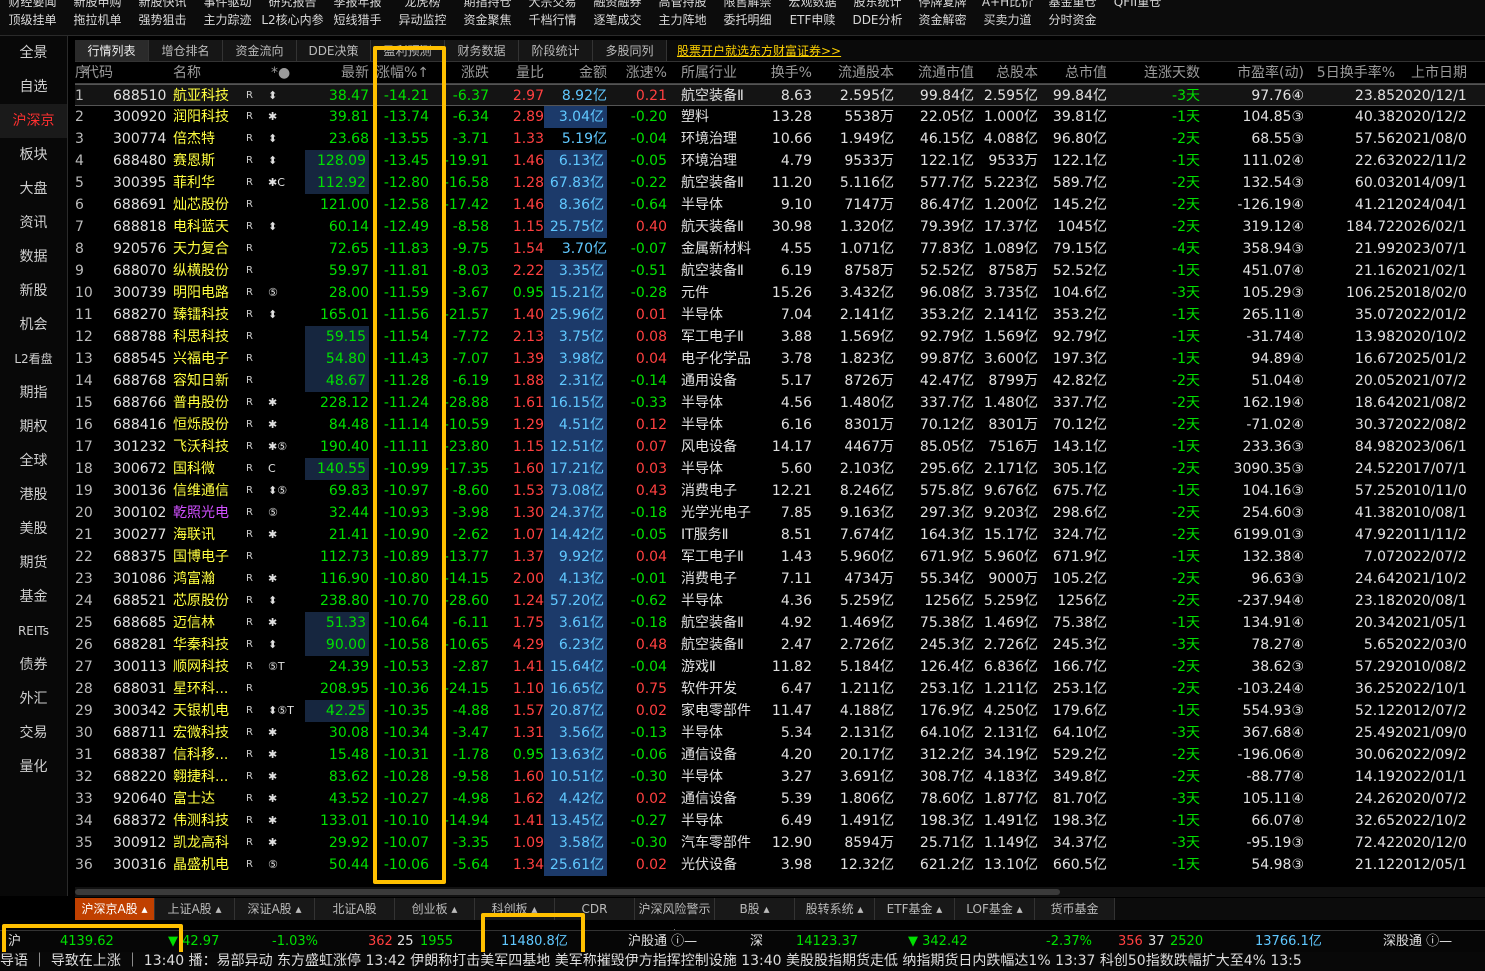 The width and height of the screenshot is (1485, 971). Describe the element at coordinates (780, 892) in the screenshot. I see `horizontal-scrollbar` at that location.